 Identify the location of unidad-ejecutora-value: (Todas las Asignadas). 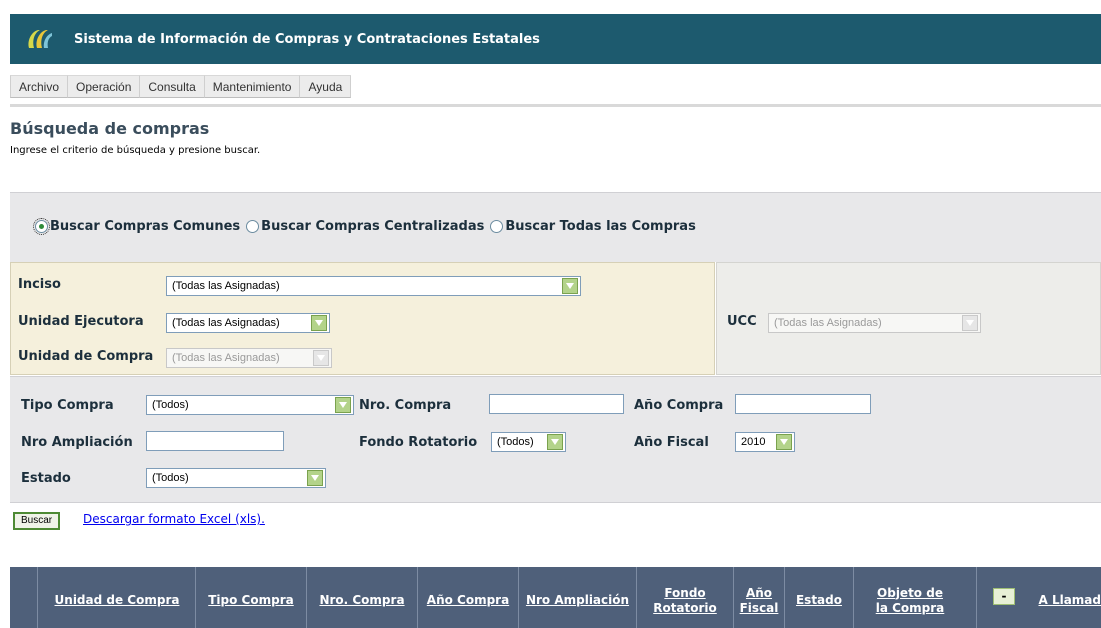
(226, 323).